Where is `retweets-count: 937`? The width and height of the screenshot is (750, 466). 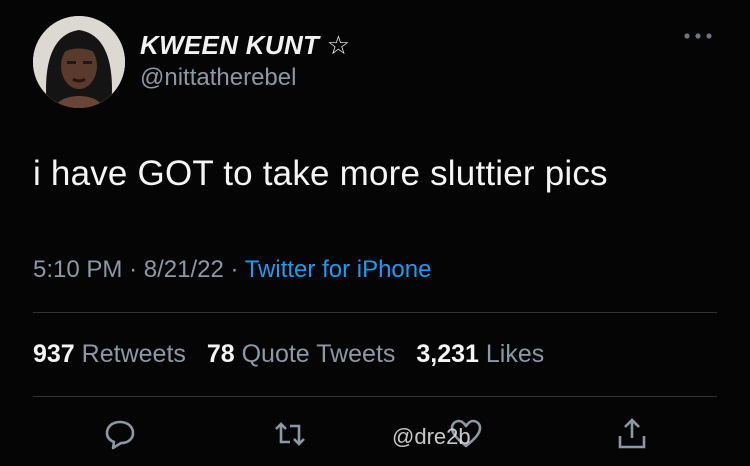 retweets-count: 937 is located at coordinates (54, 354).